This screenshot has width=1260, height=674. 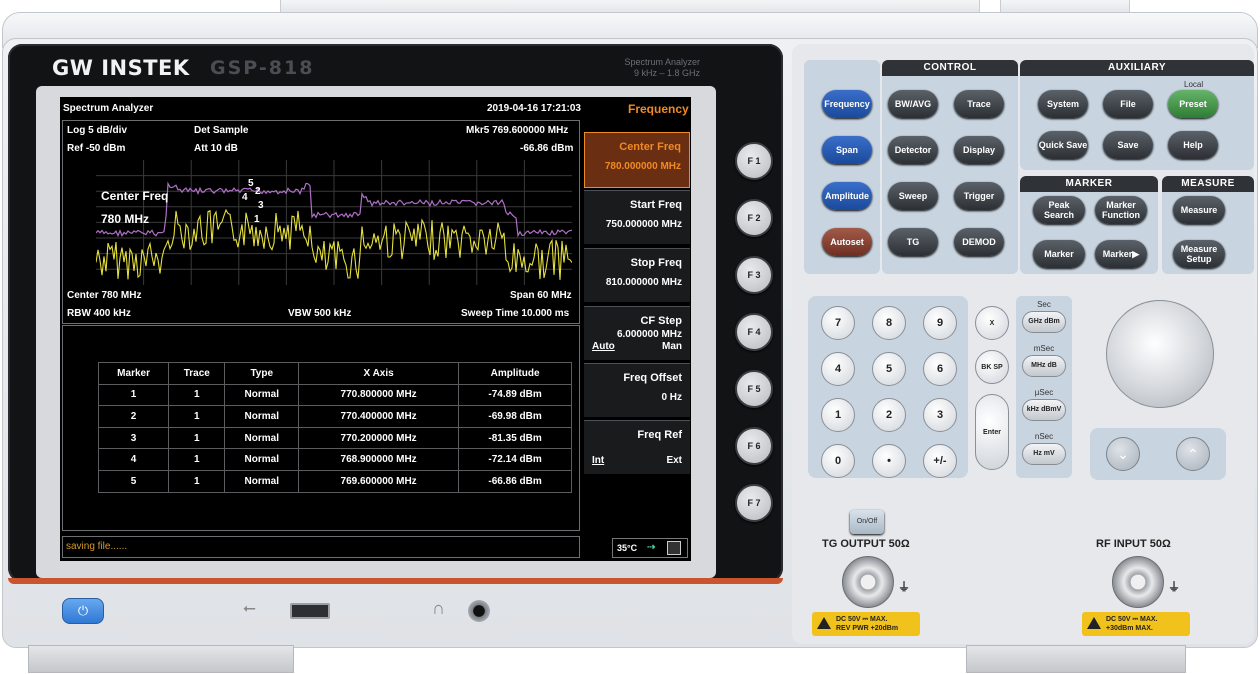 What do you see at coordinates (1044, 366) in the screenshot?
I see `unit-key-2: MHz dB` at bounding box center [1044, 366].